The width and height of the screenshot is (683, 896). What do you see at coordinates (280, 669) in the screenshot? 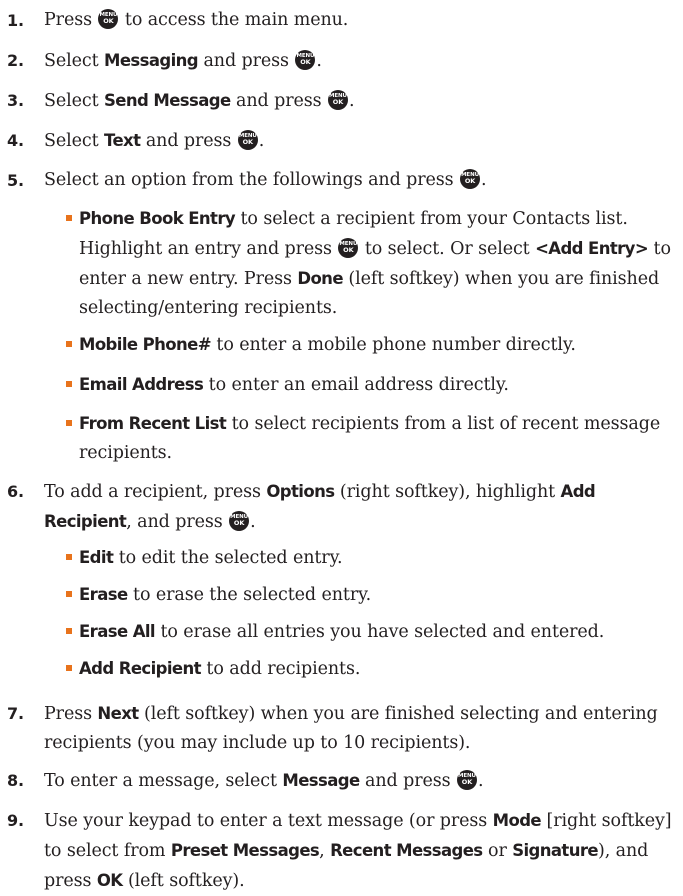
I see `text-segment: to add recipients.` at bounding box center [280, 669].